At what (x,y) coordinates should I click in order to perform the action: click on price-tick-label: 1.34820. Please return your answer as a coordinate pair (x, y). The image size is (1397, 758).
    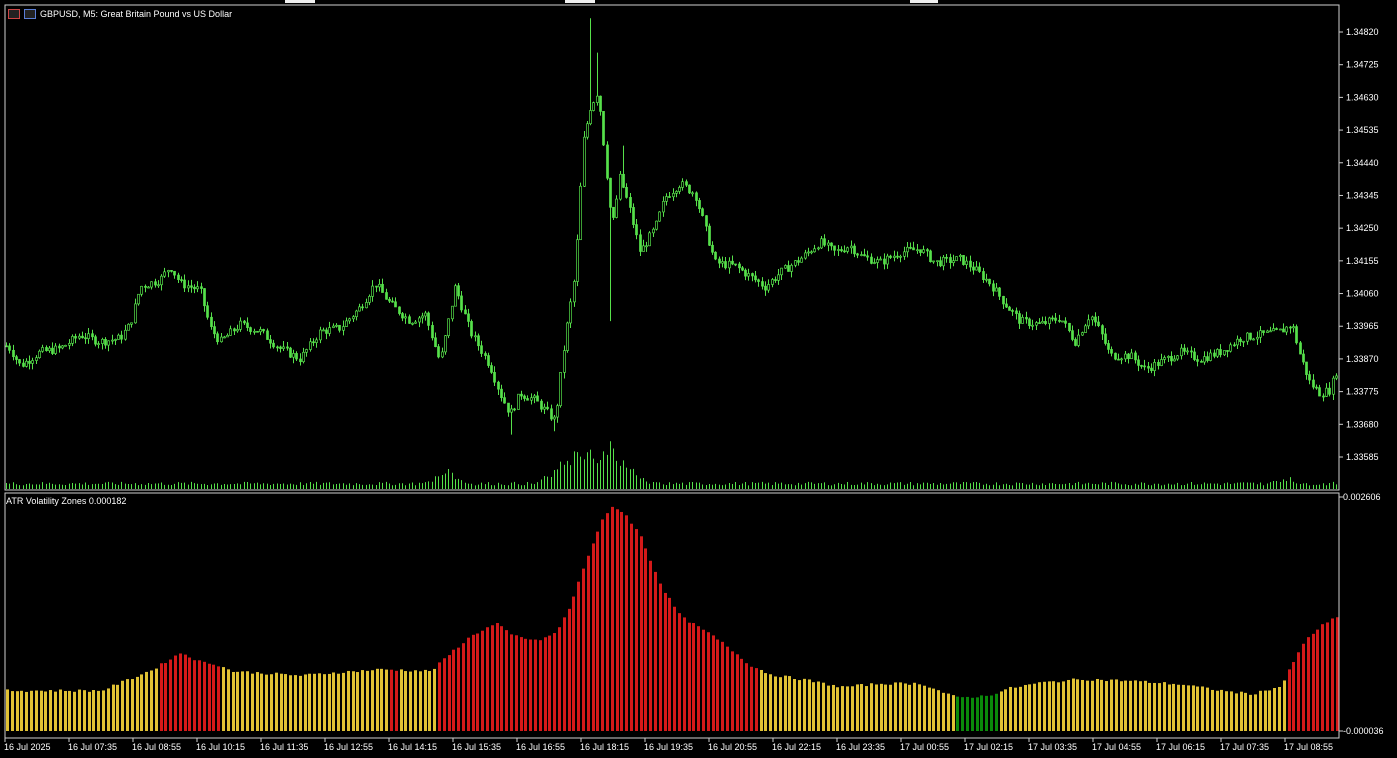
    Looking at the image, I should click on (1362, 32).